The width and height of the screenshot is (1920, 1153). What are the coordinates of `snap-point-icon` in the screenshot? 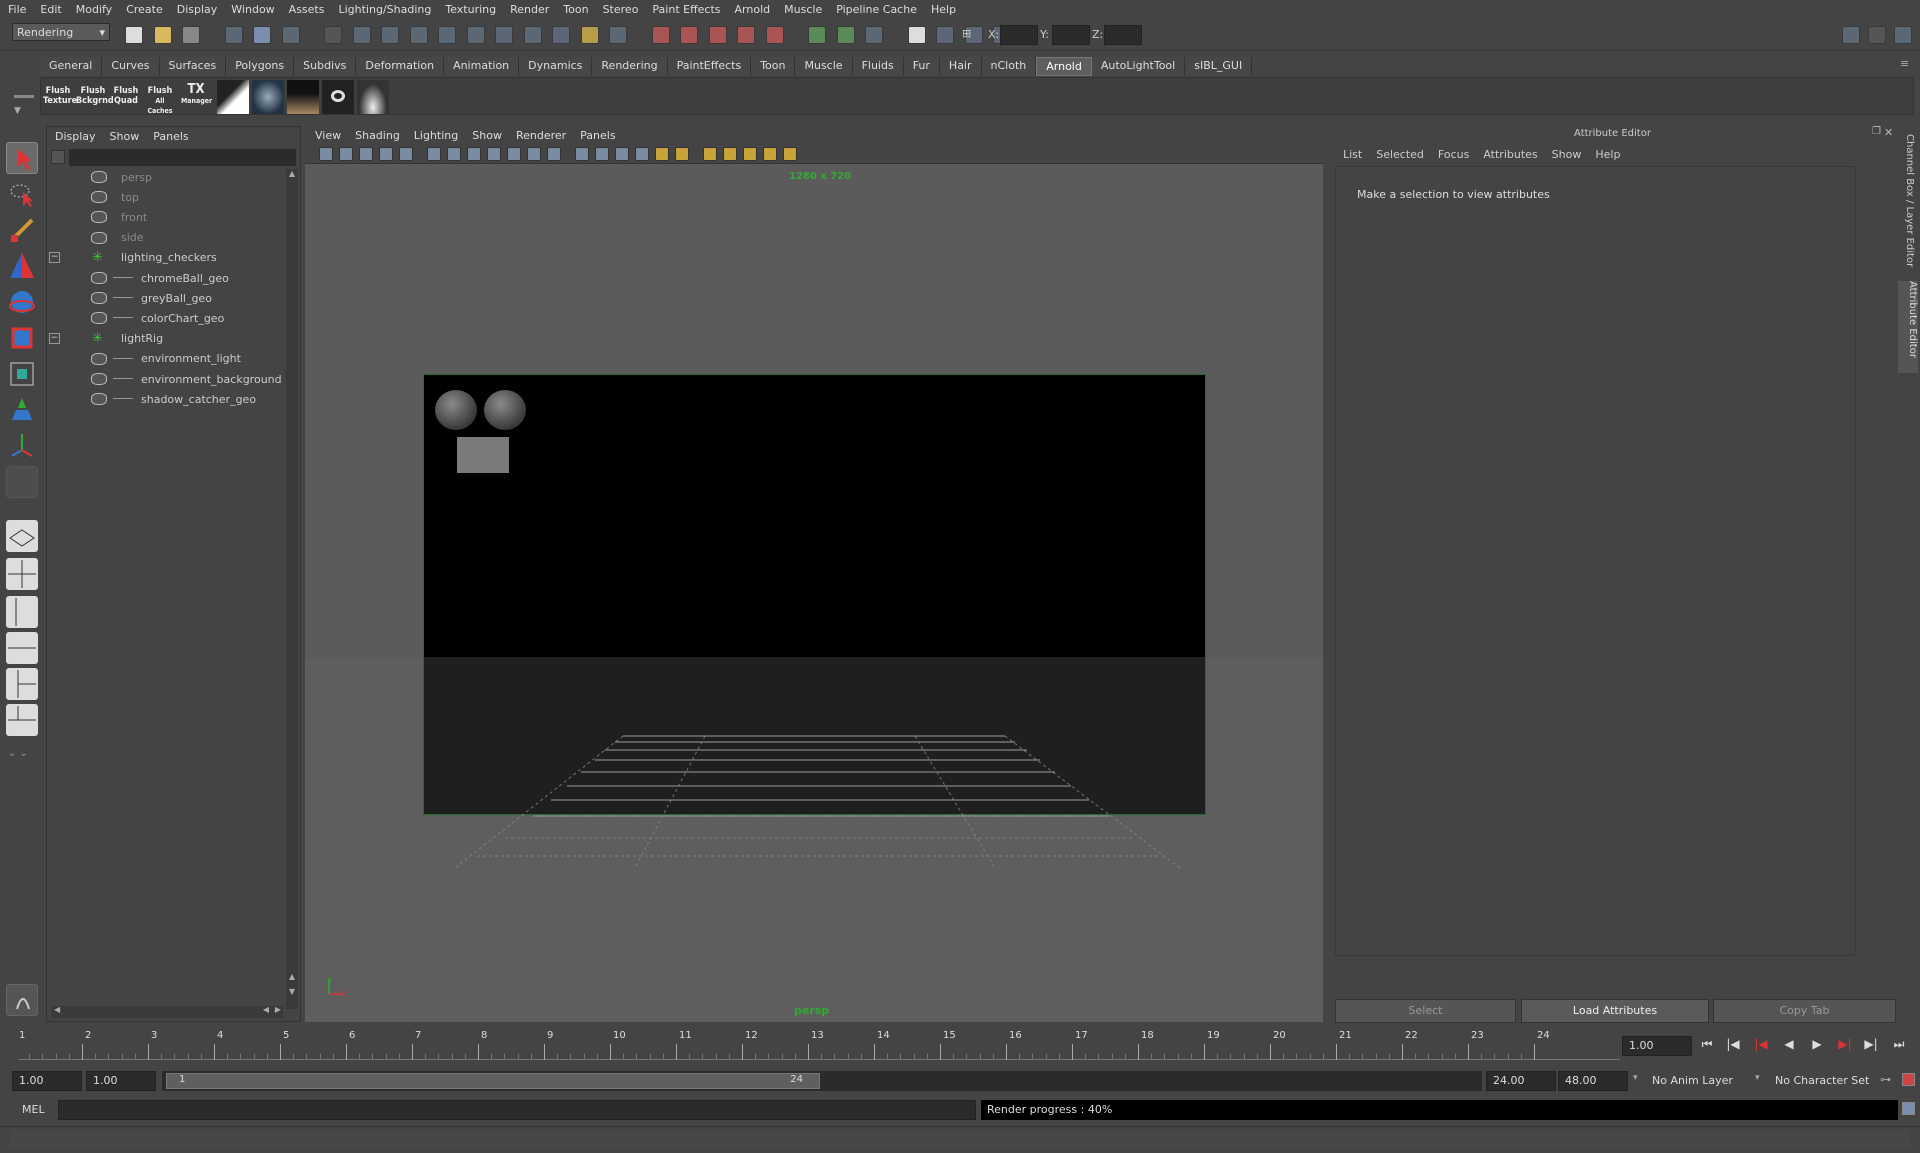 It's located at (418, 35).